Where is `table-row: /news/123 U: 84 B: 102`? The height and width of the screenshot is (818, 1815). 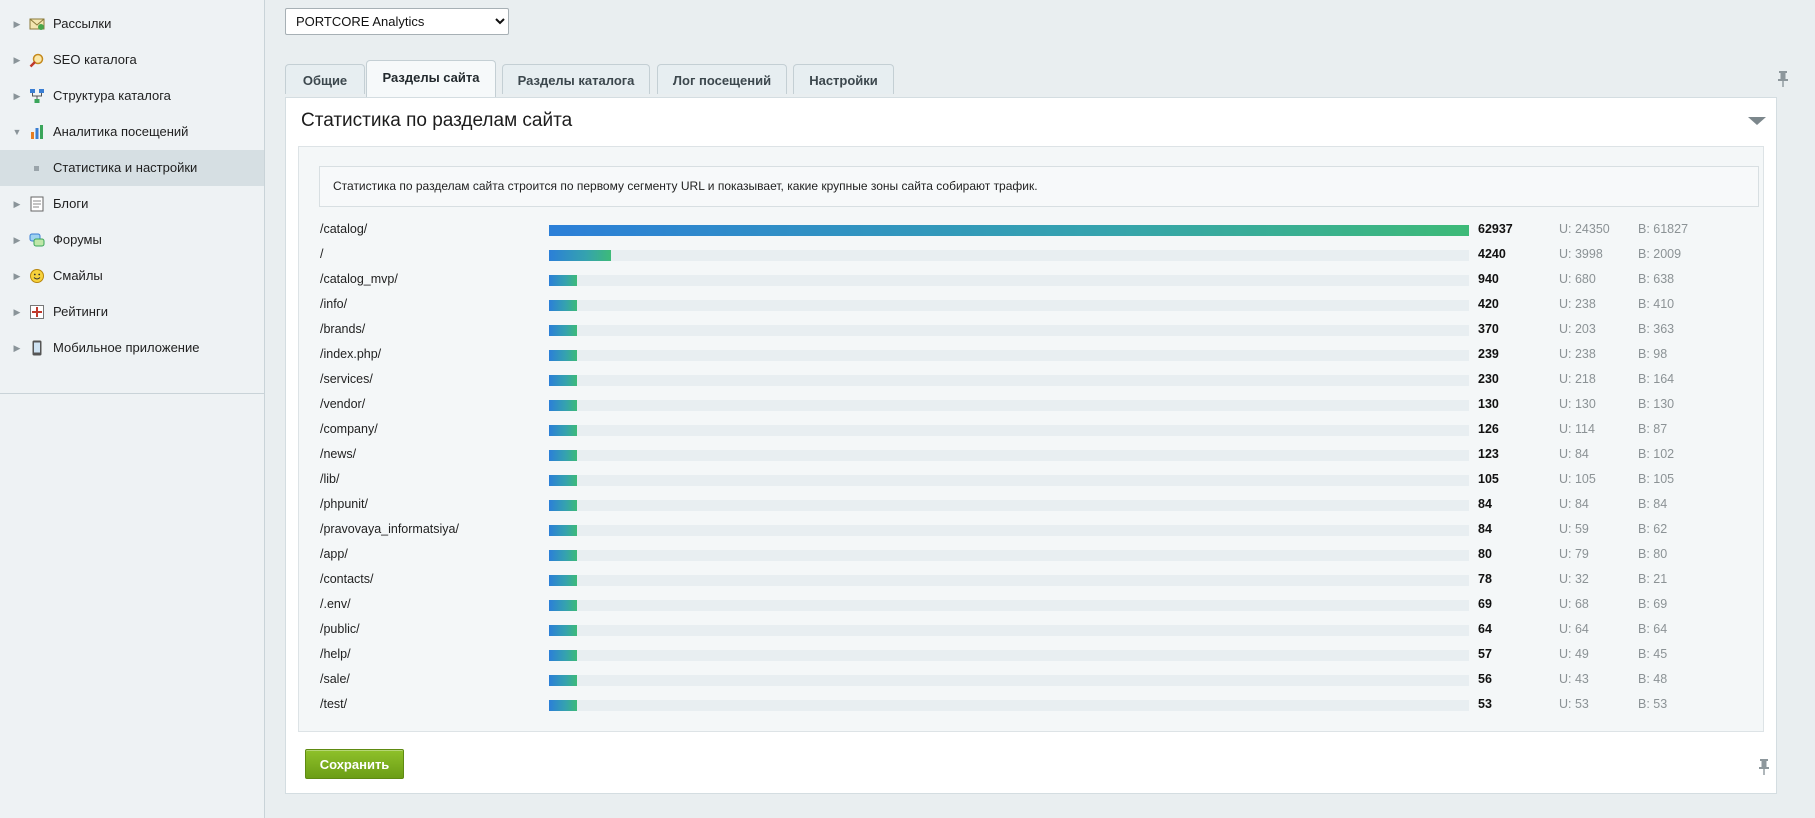 table-row: /news/123 U: 84 B: 102 is located at coordinates (1040, 457).